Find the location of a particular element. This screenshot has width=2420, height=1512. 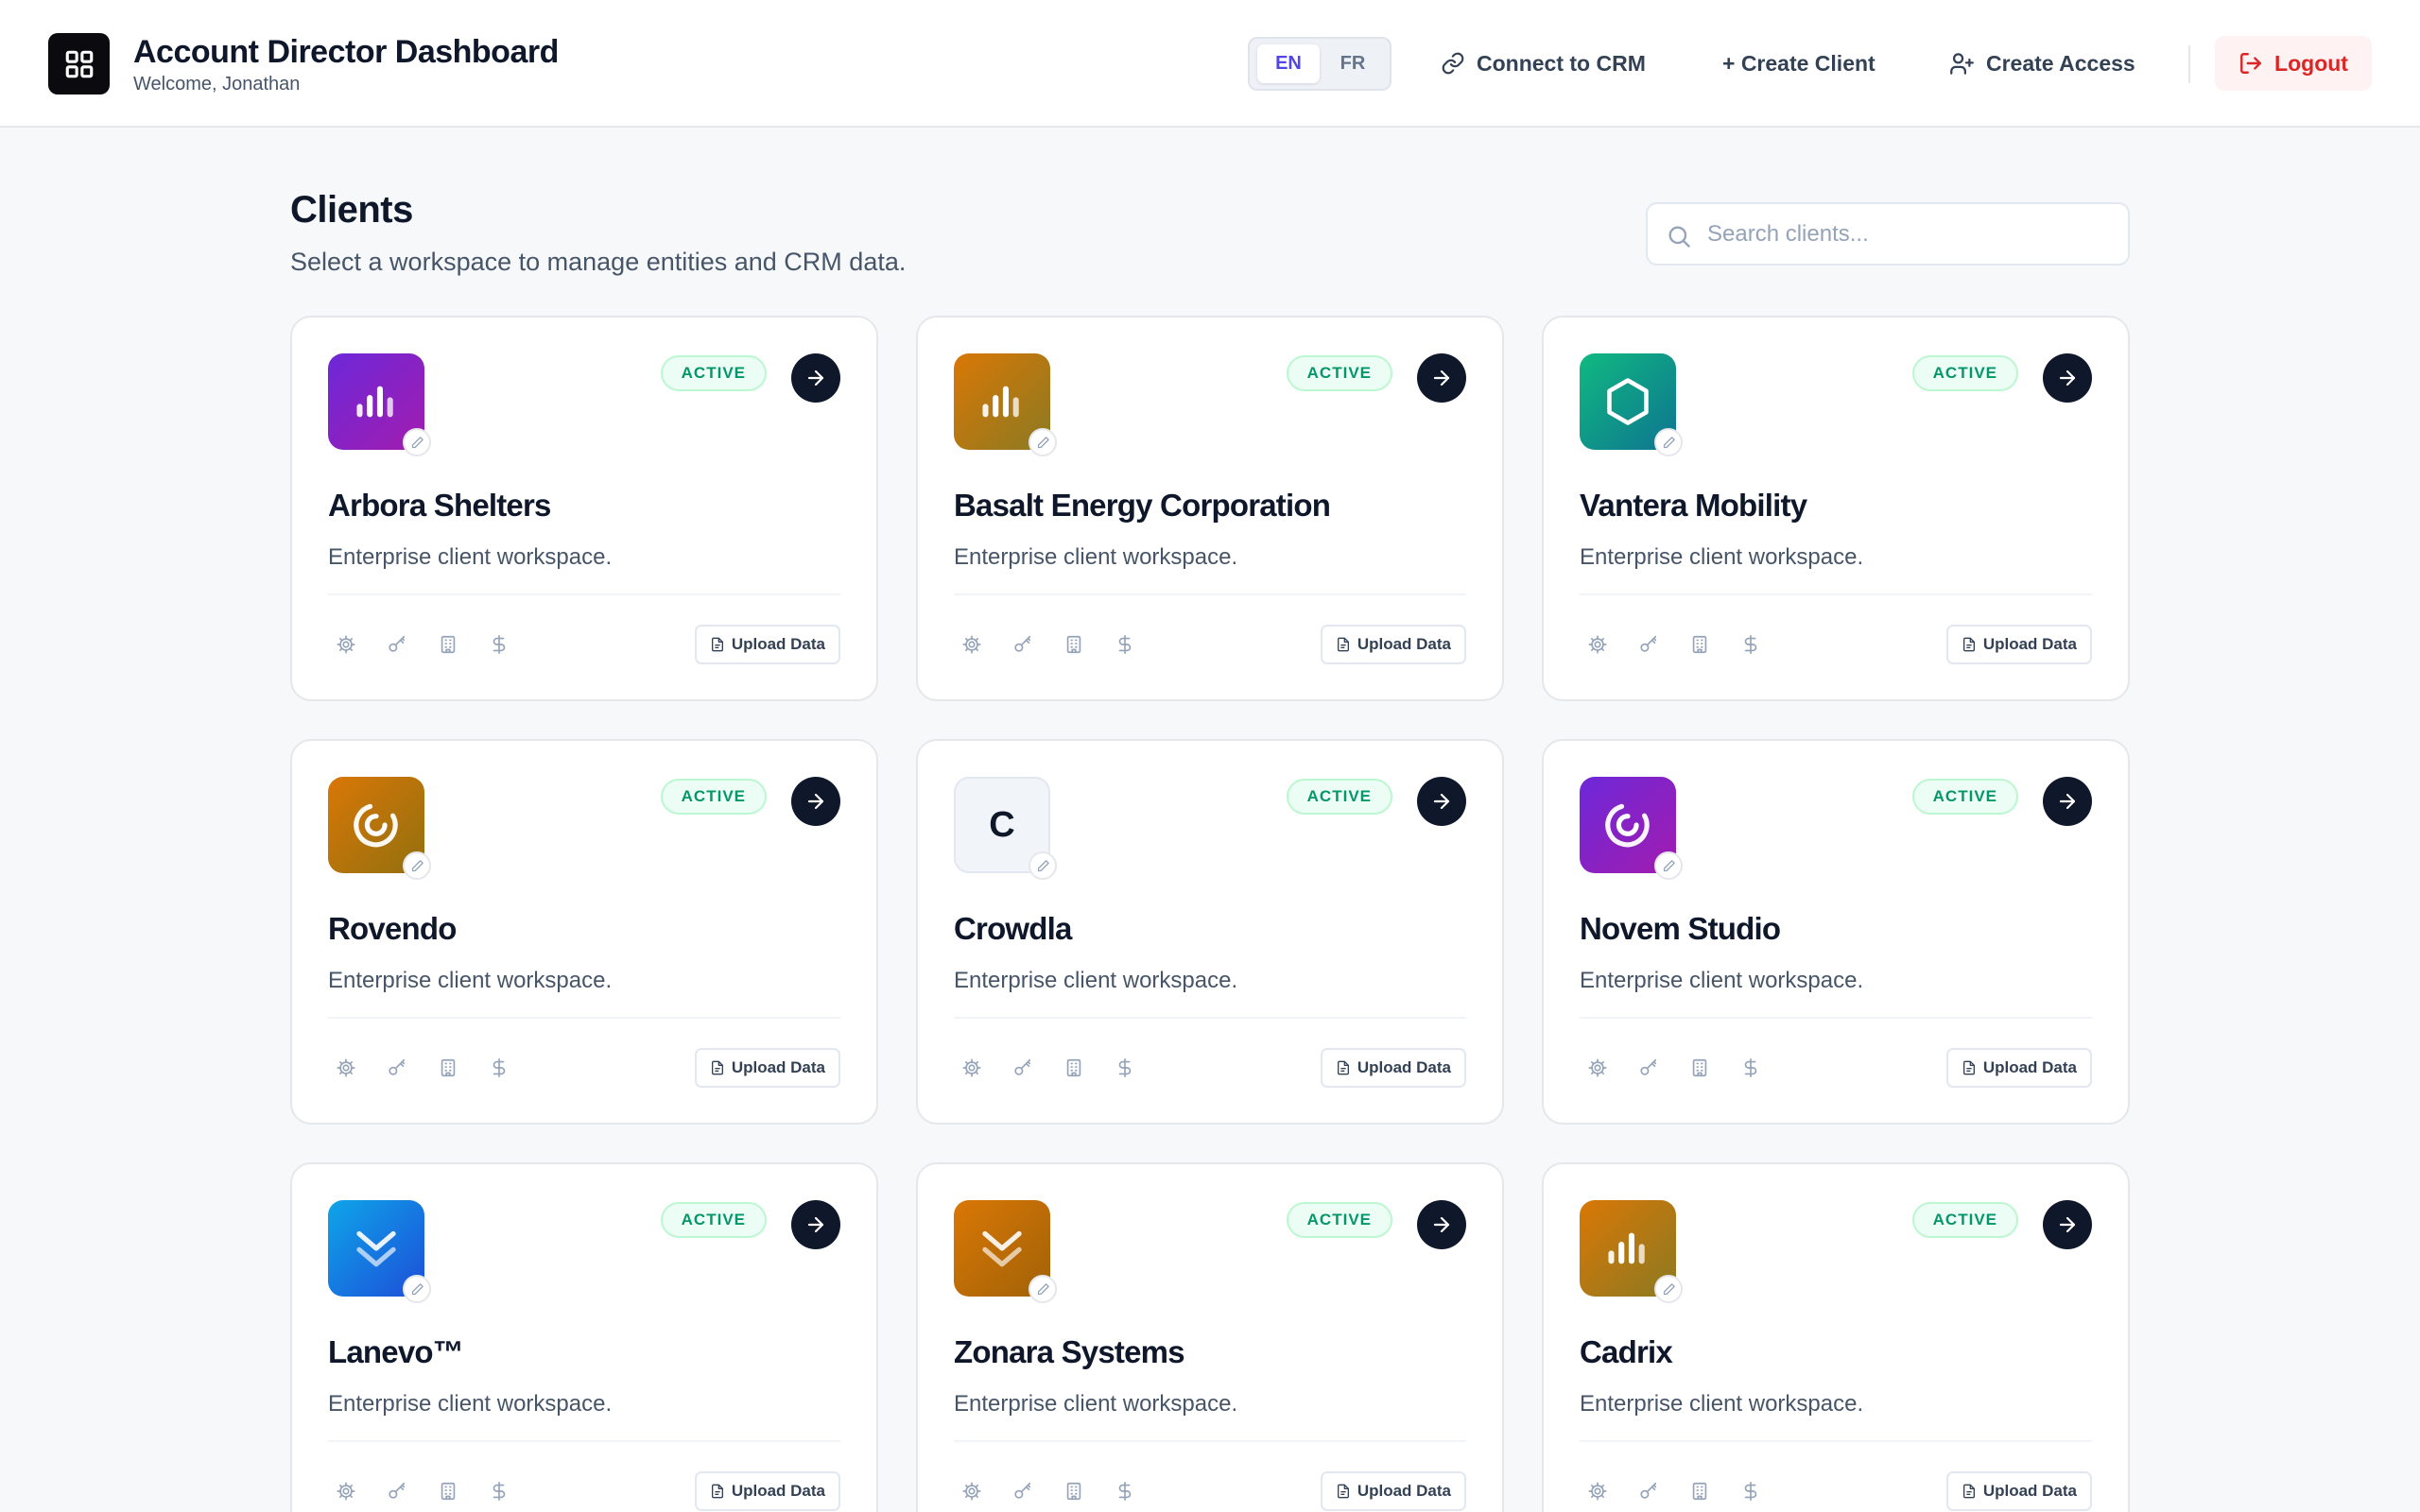

lang-en-button: EN is located at coordinates (1288, 63).